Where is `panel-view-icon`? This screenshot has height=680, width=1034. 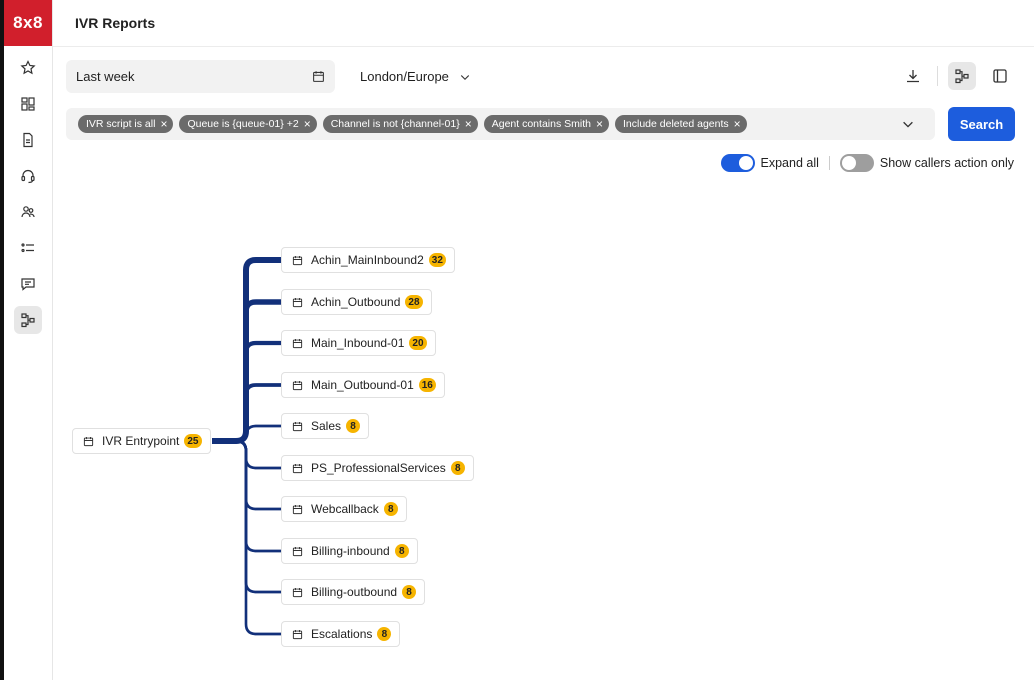 panel-view-icon is located at coordinates (1000, 76).